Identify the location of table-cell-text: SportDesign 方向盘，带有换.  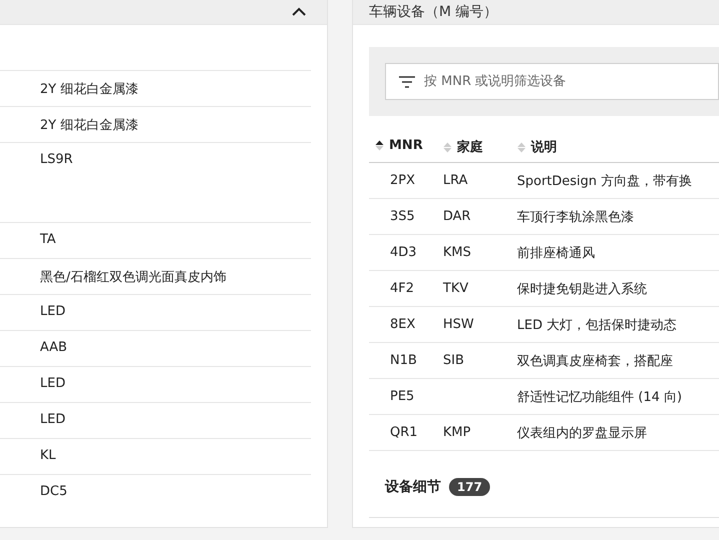
(605, 181).